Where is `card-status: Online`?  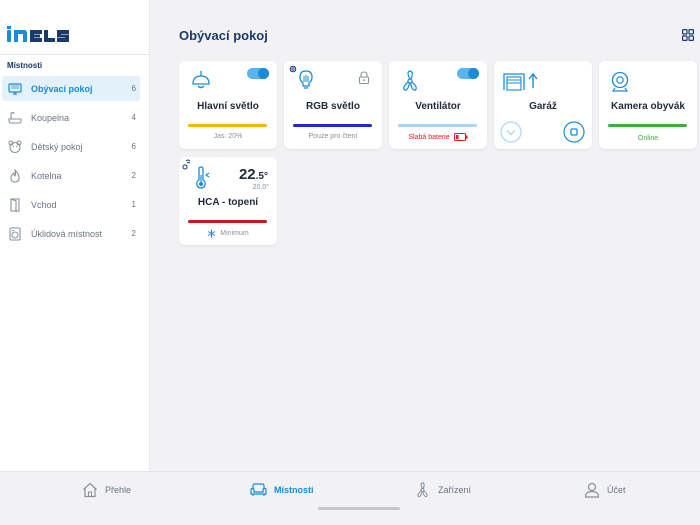
card-status: Online is located at coordinates (648, 138).